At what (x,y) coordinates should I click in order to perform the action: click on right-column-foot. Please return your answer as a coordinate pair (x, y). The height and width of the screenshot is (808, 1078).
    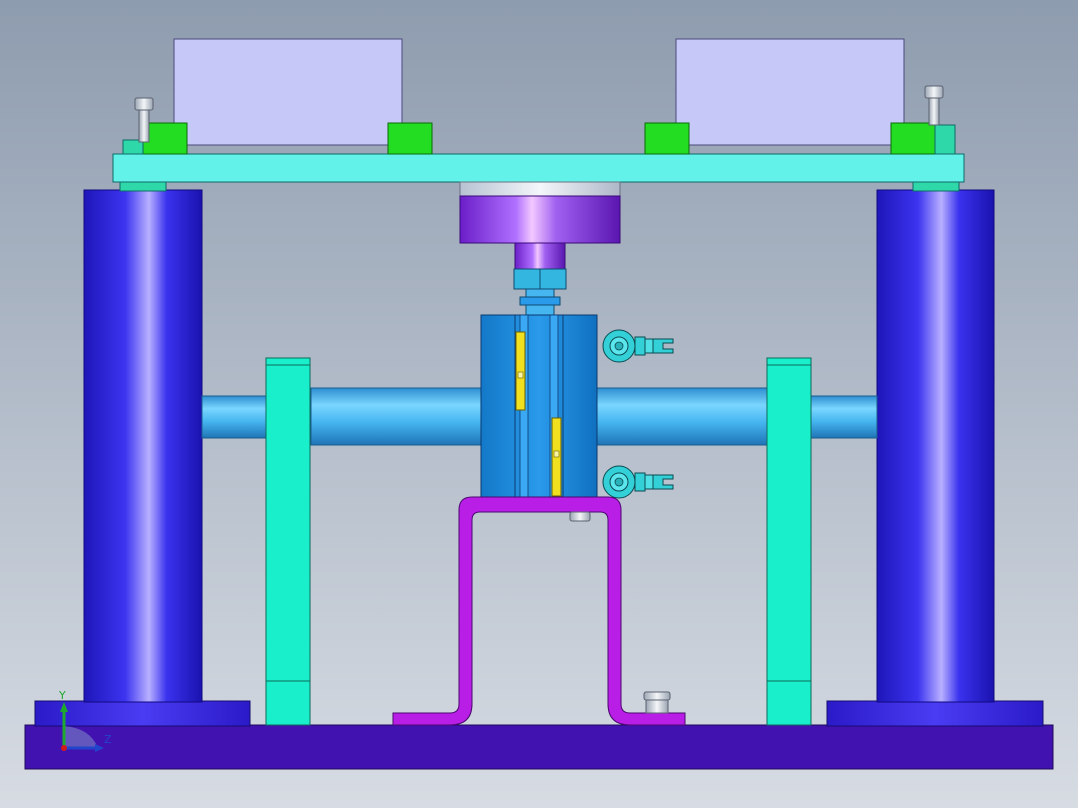
    Looking at the image, I should click on (935, 713).